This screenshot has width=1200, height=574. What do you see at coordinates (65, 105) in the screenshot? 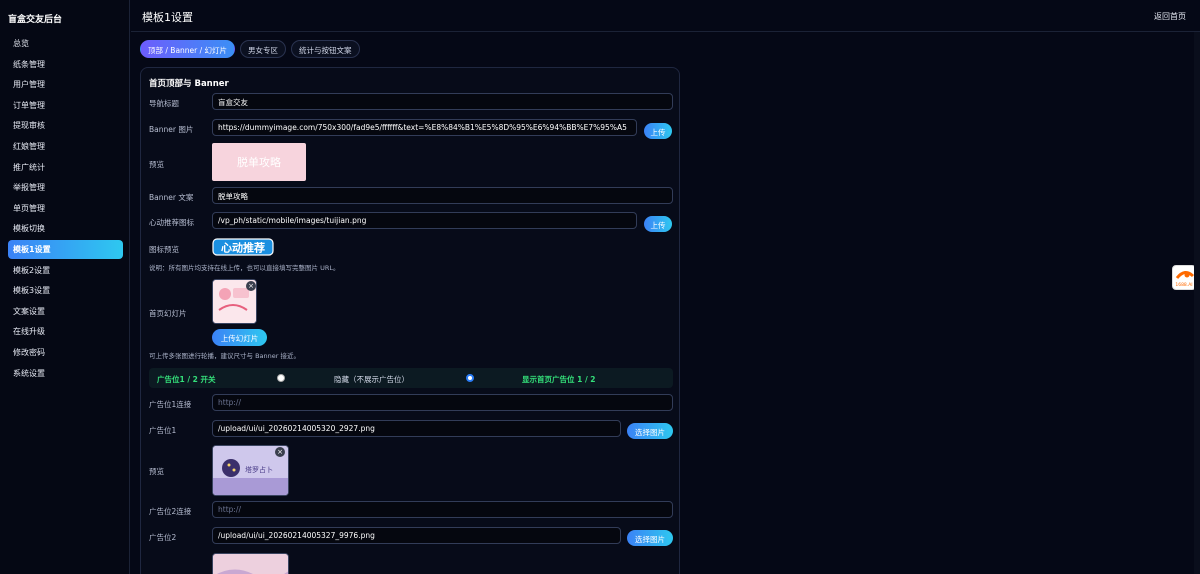
I see `sidebar-item-orders: 订单管理` at bounding box center [65, 105].